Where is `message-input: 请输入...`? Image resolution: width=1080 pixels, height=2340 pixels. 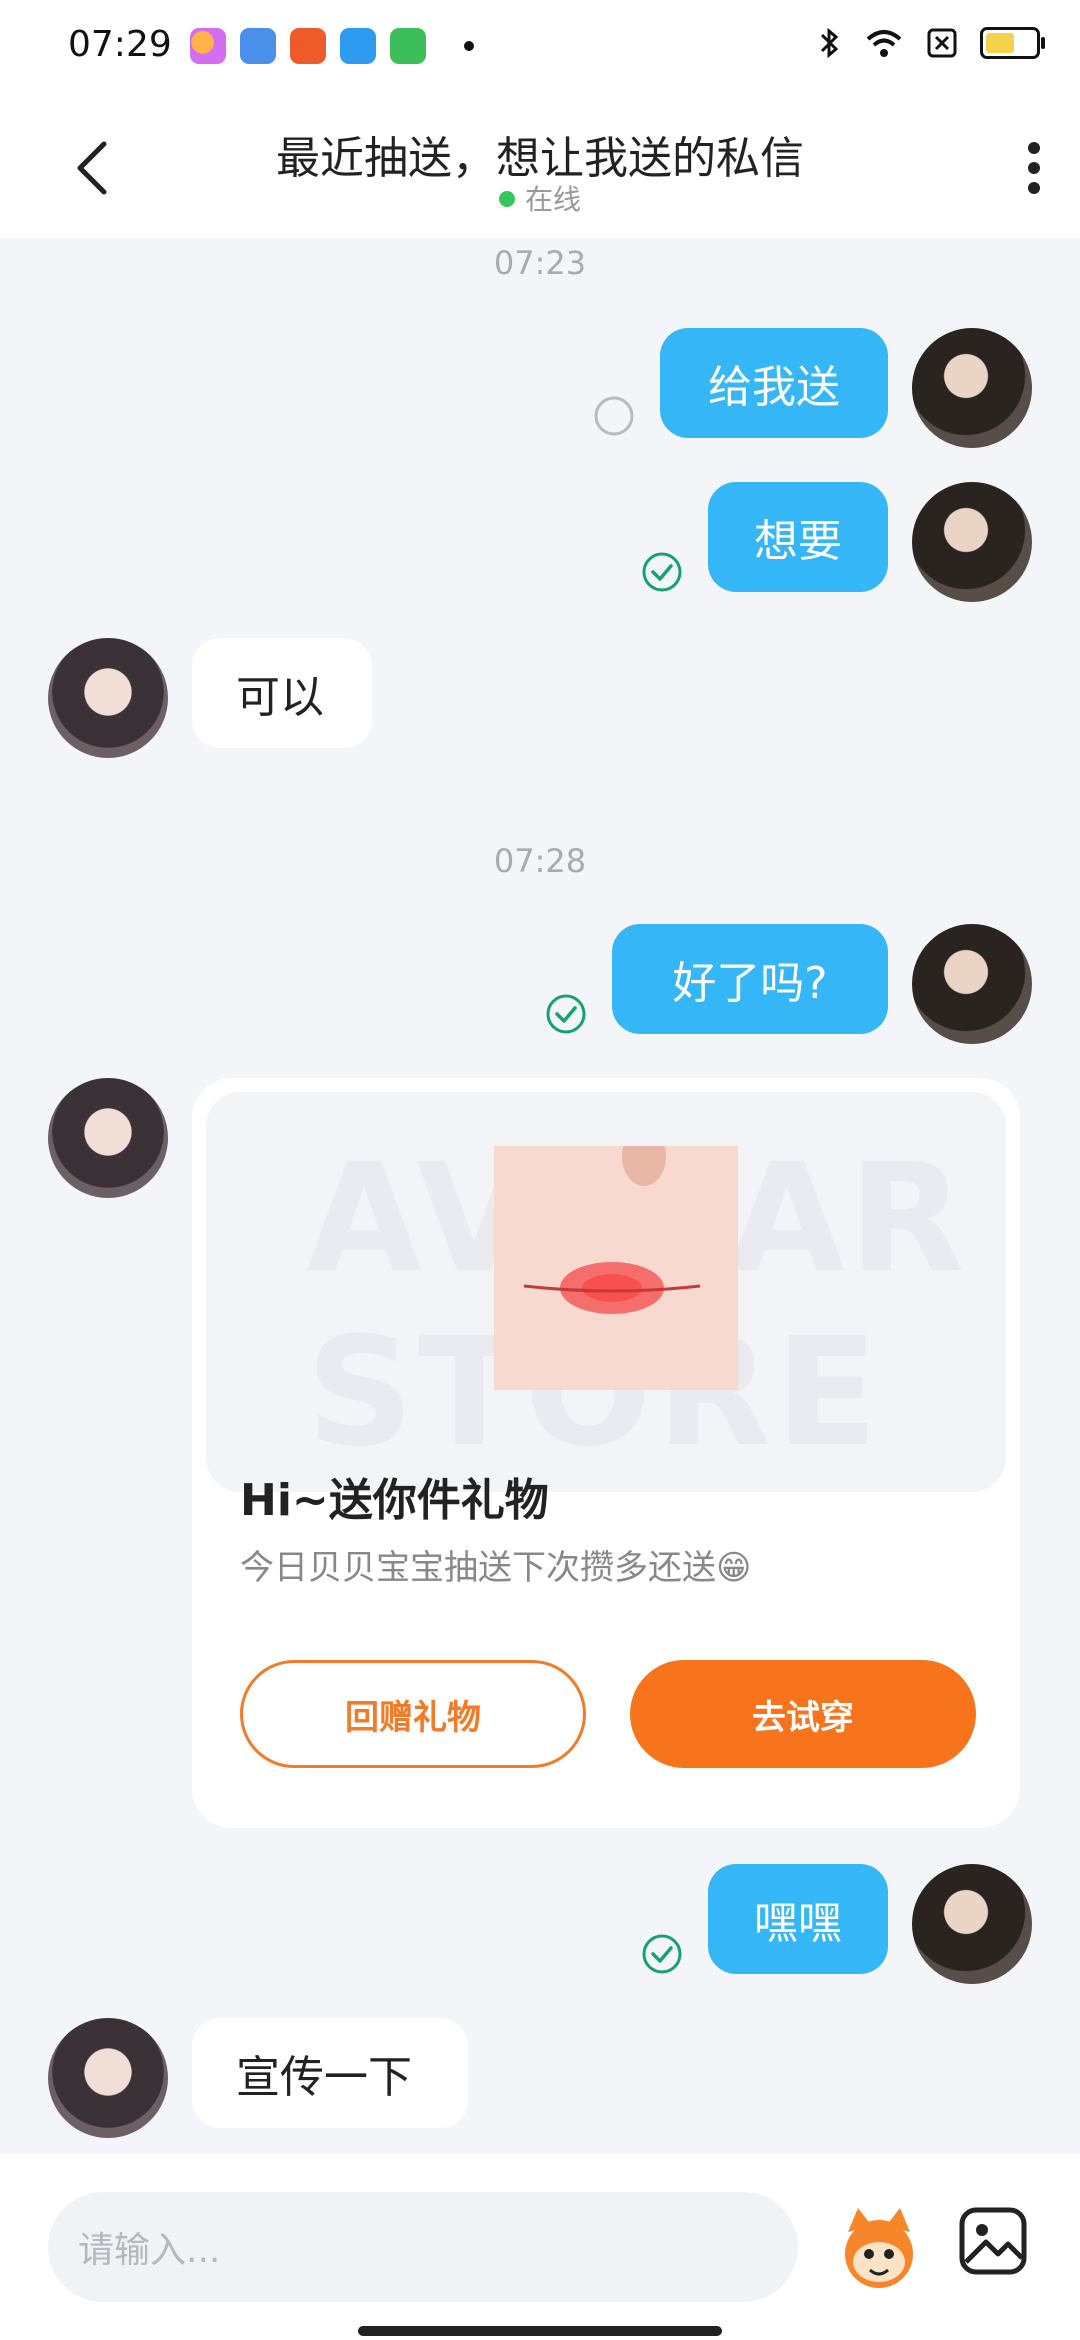 message-input: 请输入... is located at coordinates (423, 2247).